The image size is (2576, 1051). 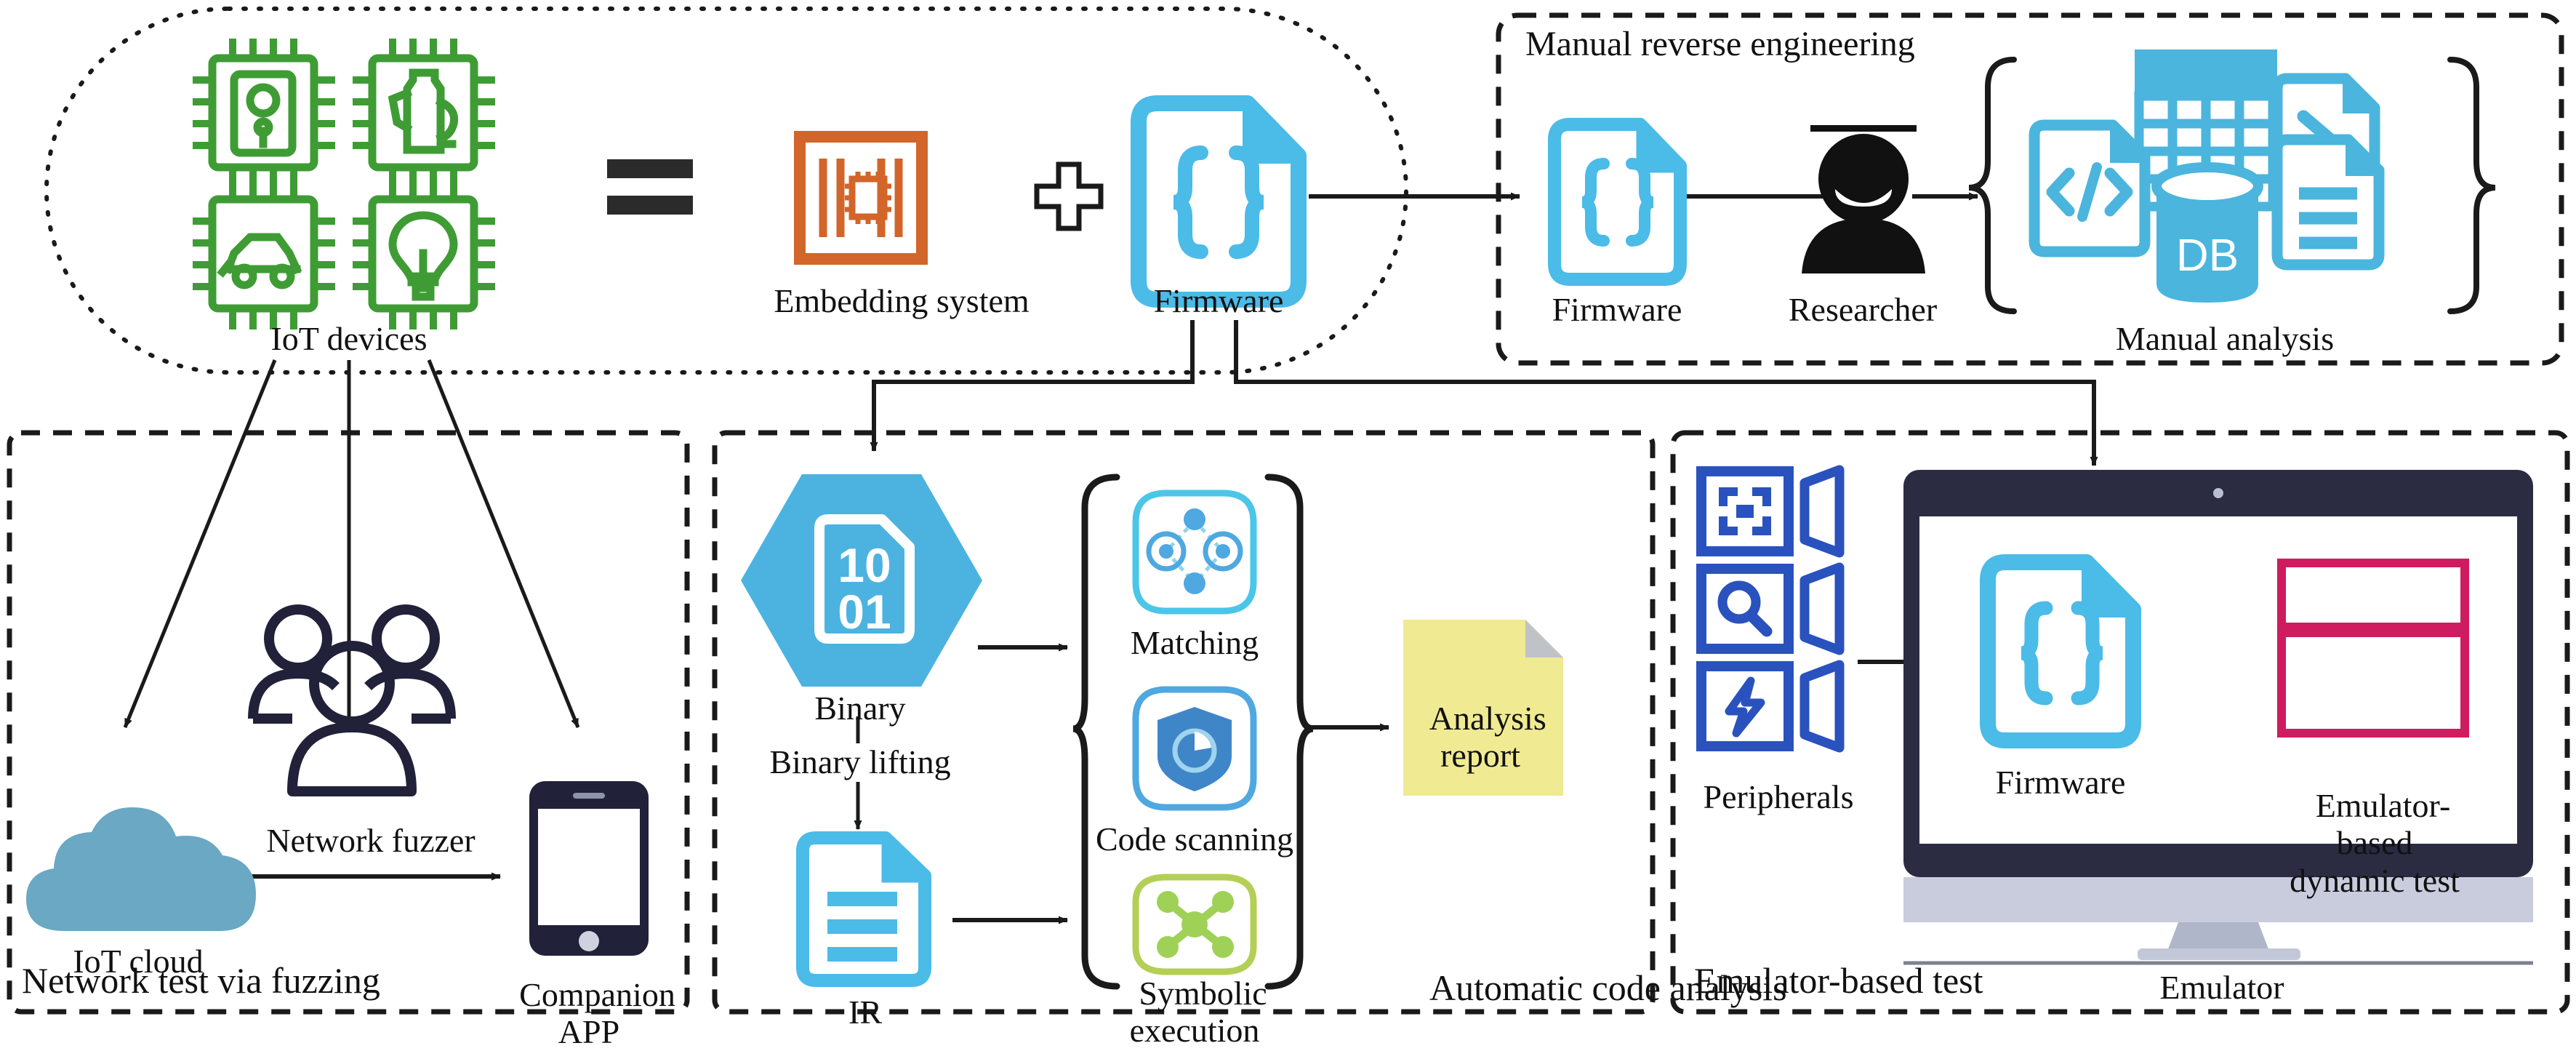 I want to click on ir-label: IR, so click(x=865, y=1012).